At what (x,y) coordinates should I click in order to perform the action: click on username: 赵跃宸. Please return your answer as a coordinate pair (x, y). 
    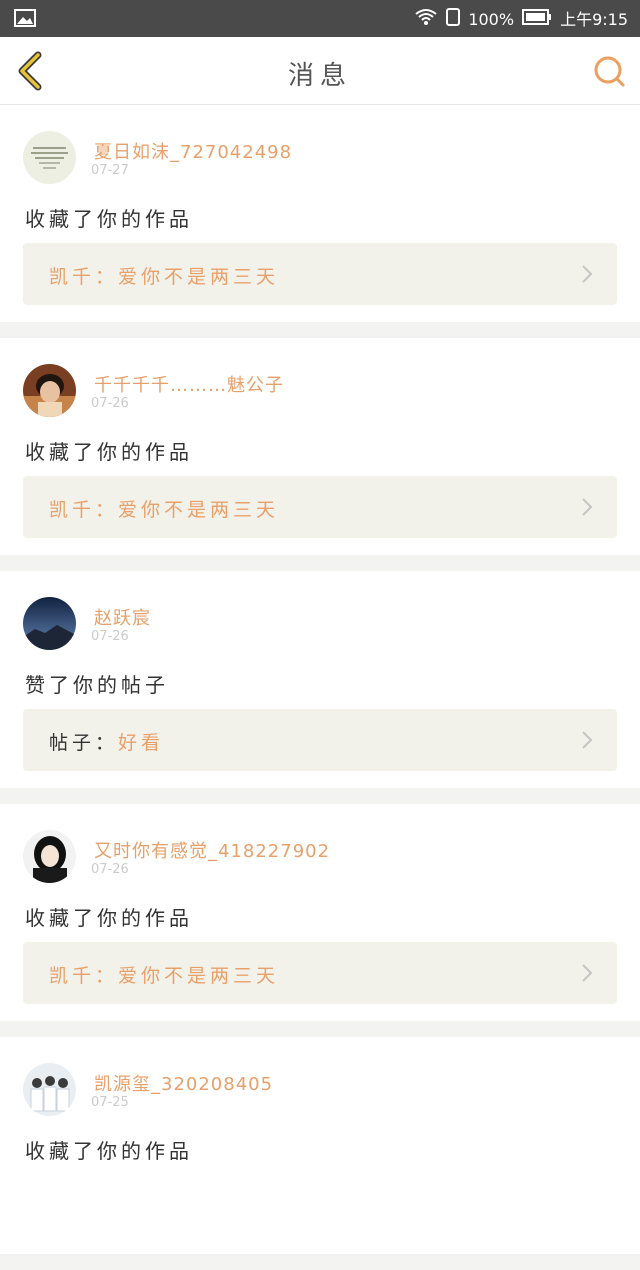
    Looking at the image, I should click on (122, 617).